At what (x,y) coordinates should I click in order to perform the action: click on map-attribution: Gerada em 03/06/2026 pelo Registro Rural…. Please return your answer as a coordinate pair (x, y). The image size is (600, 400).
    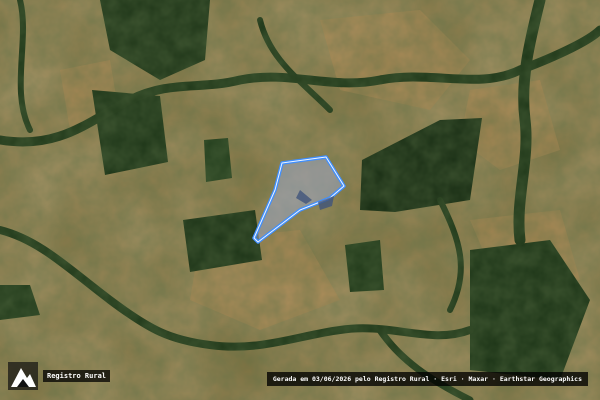
    Looking at the image, I should click on (427, 379).